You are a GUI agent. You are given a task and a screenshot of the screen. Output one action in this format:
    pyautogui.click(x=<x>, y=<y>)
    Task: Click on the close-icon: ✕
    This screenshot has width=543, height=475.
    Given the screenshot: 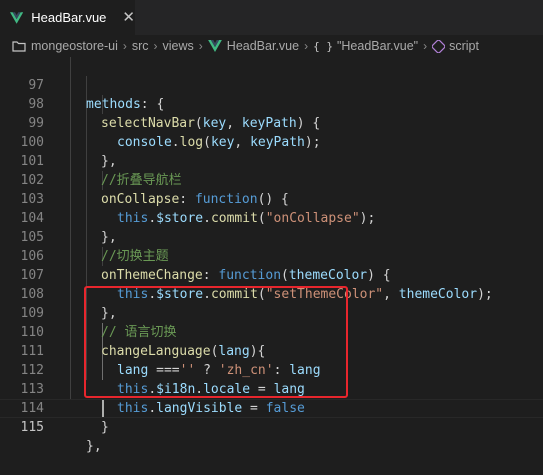 What is the action you would take?
    pyautogui.click(x=128, y=17)
    